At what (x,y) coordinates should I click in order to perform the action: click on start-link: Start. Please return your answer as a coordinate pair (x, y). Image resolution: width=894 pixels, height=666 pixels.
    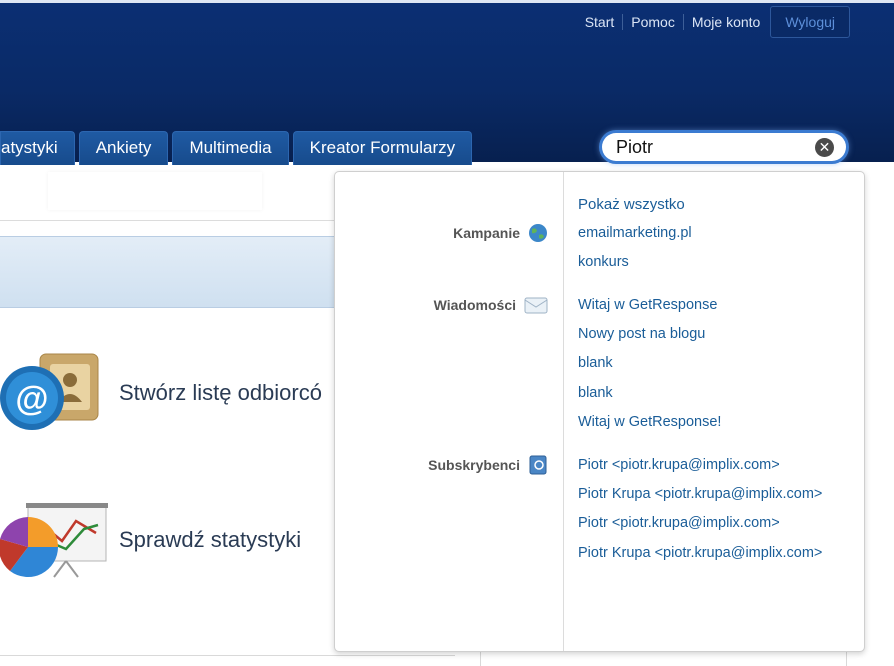
    Looking at the image, I should click on (600, 22).